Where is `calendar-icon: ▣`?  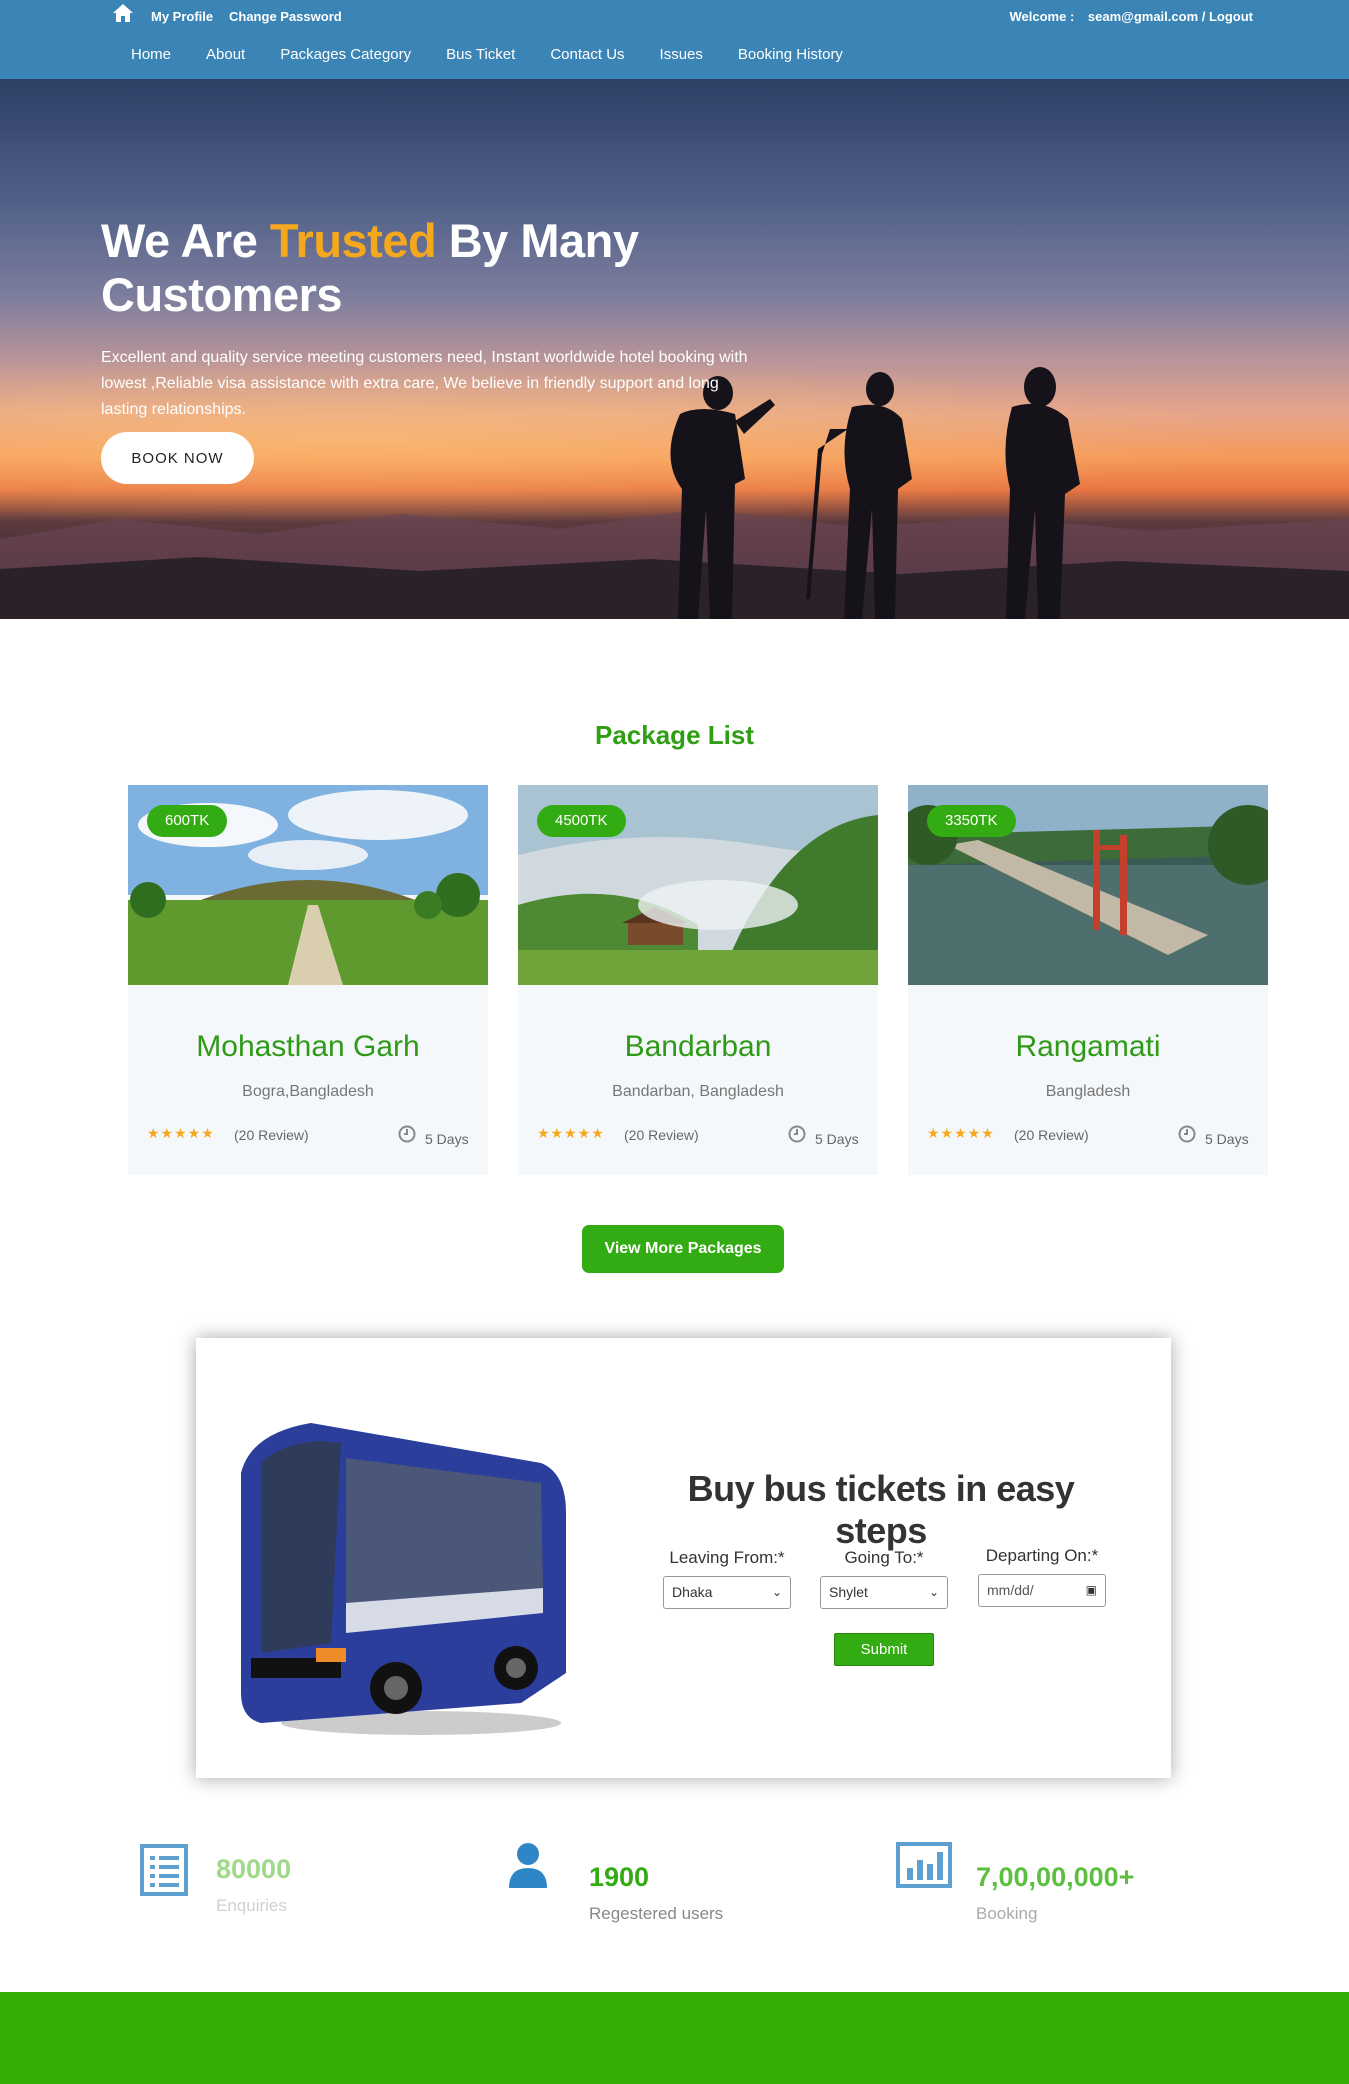
calendar-icon: ▣ is located at coordinates (1091, 1590).